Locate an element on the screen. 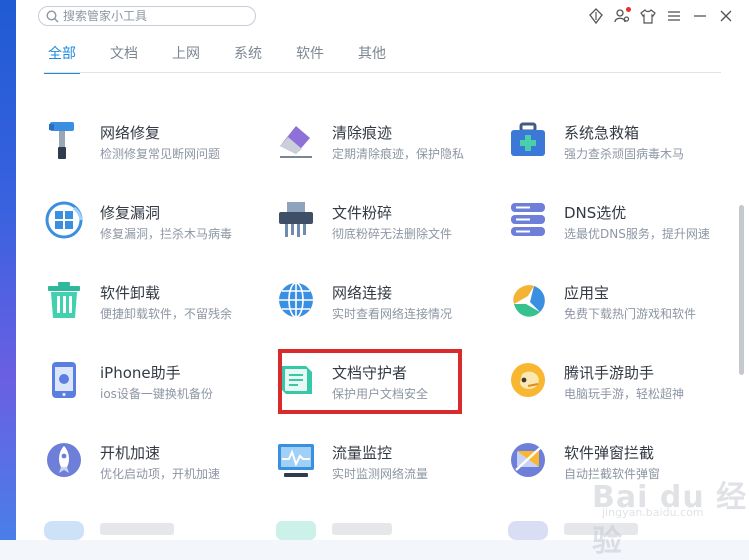 Image resolution: width=749 pixels, height=560 pixels. scrollbar is located at coordinates (741, 290).